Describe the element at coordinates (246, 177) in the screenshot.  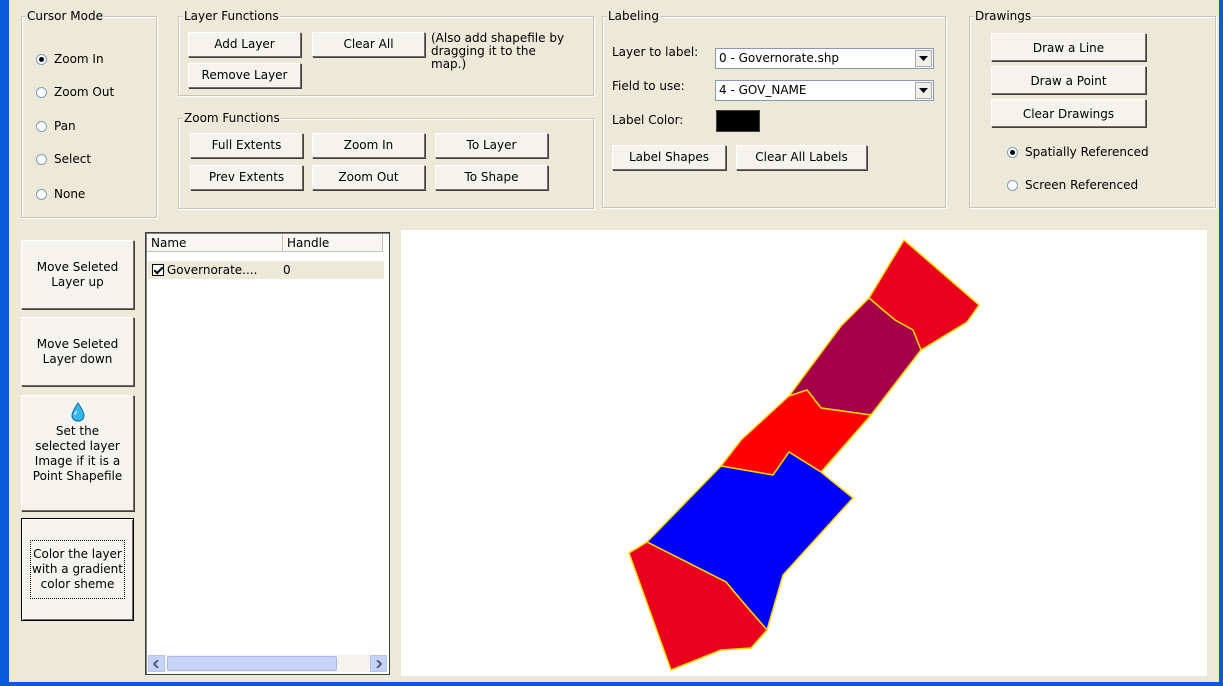
I see `prev-extents-button: Prev Extents` at that location.